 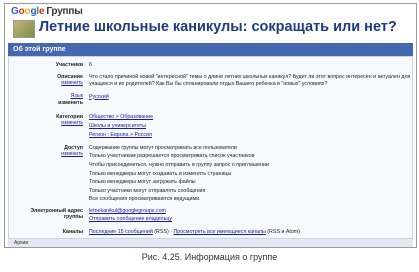 What do you see at coordinates (90, 64) in the screenshot?
I see `members-count: 6` at bounding box center [90, 64].